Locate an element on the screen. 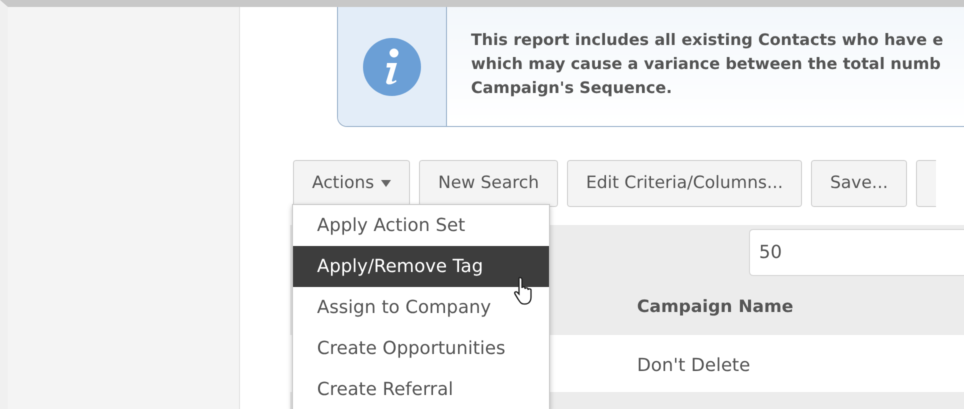 The height and width of the screenshot is (409, 964). page-size-field: 50 is located at coordinates (856, 252).